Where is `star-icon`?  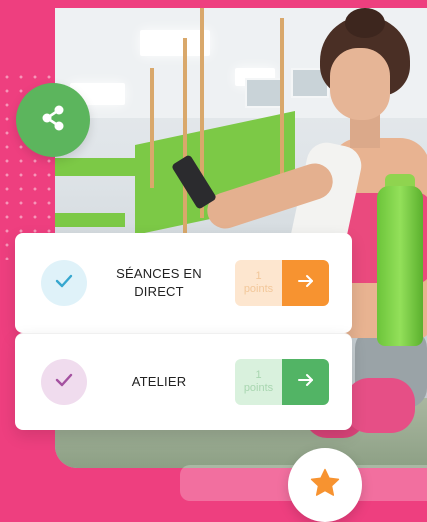
star-icon is located at coordinates (325, 485).